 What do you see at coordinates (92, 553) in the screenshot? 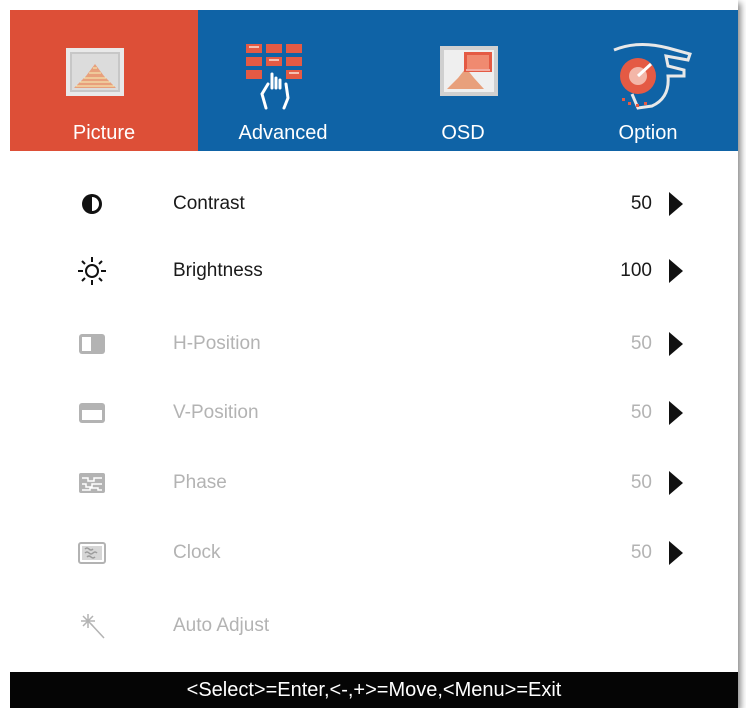
I see `clock-icon` at bounding box center [92, 553].